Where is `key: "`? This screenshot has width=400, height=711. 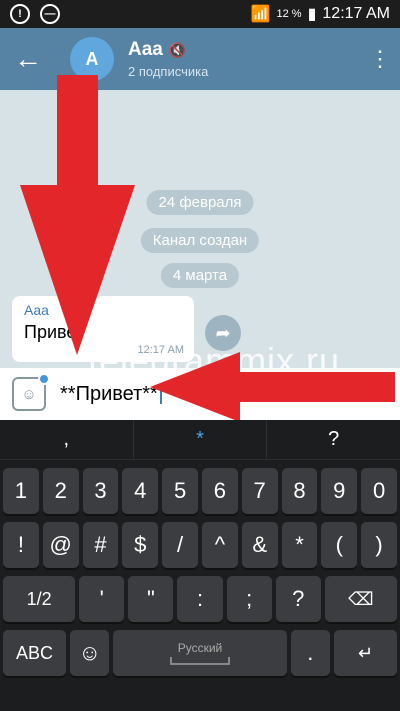 key: " is located at coordinates (151, 599).